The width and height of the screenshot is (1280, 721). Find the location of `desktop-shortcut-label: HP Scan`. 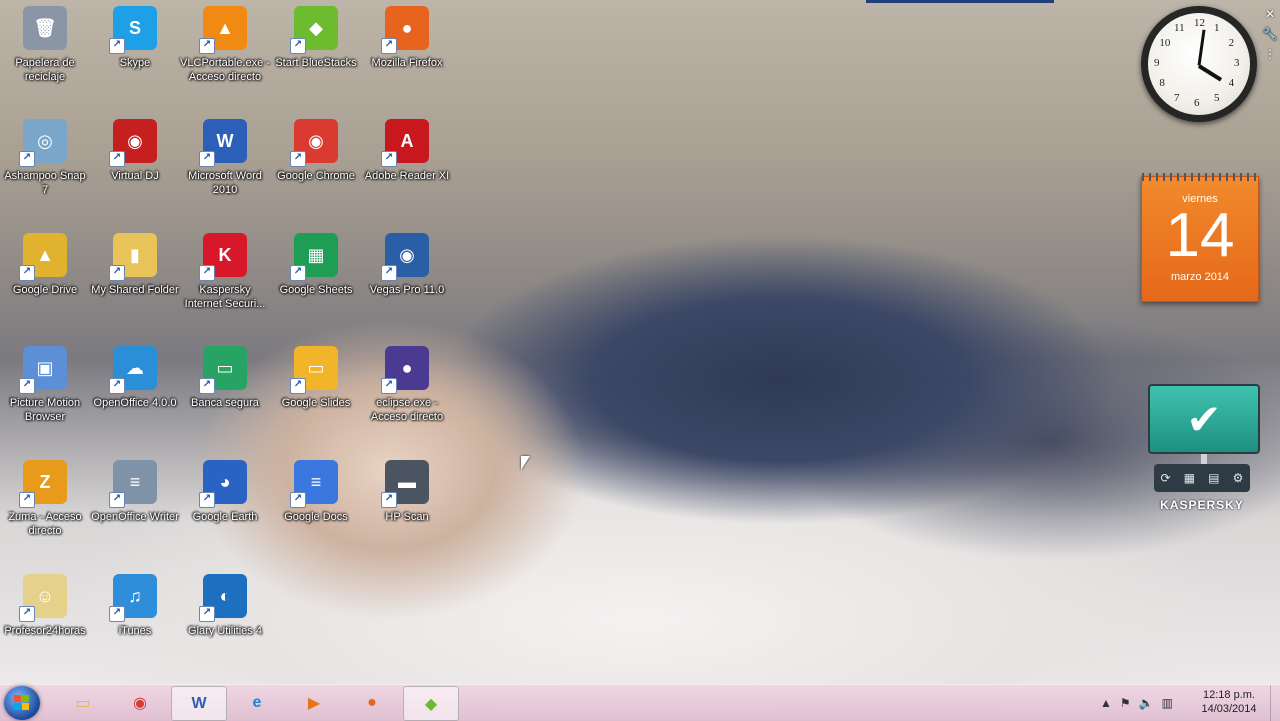

desktop-shortcut-label: HP Scan is located at coordinates (407, 517).